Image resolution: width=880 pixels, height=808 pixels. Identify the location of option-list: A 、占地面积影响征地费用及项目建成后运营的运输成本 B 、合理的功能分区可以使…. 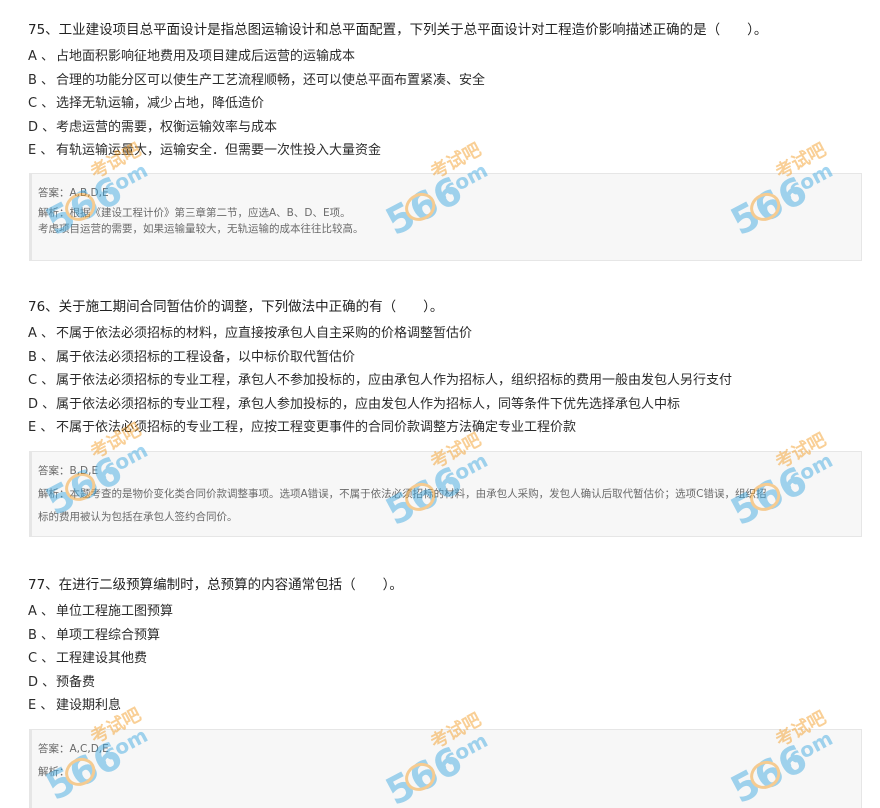
(256, 106).